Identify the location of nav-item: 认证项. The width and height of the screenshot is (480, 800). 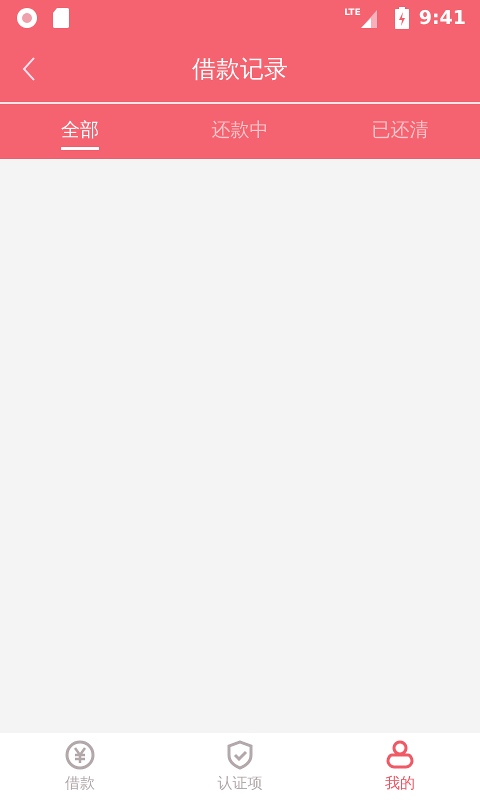
(240, 766).